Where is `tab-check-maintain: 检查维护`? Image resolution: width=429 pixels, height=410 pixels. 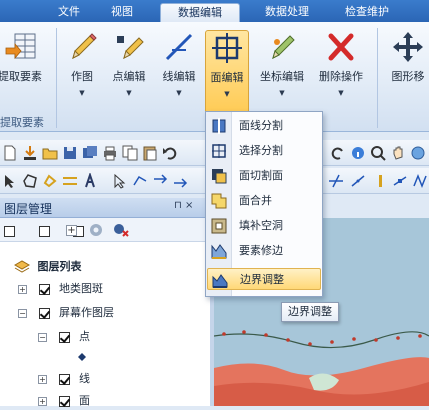
tab-check-maintain: 检查维护 is located at coordinates (367, 12).